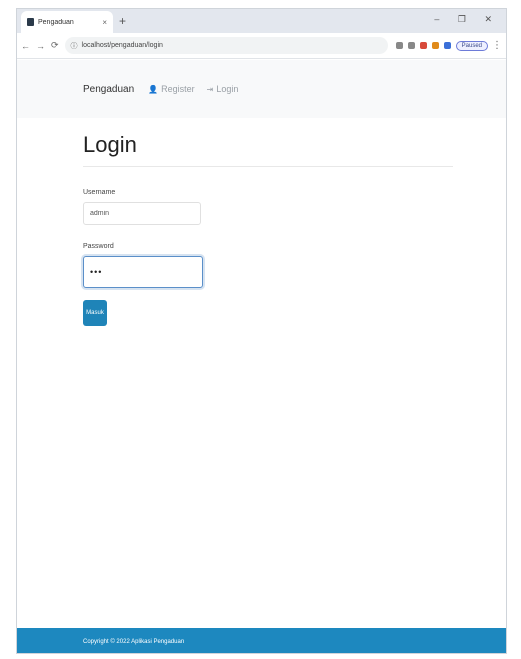 The height and width of the screenshot is (659, 521). What do you see at coordinates (30, 22) in the screenshot?
I see `favicon-icon` at bounding box center [30, 22].